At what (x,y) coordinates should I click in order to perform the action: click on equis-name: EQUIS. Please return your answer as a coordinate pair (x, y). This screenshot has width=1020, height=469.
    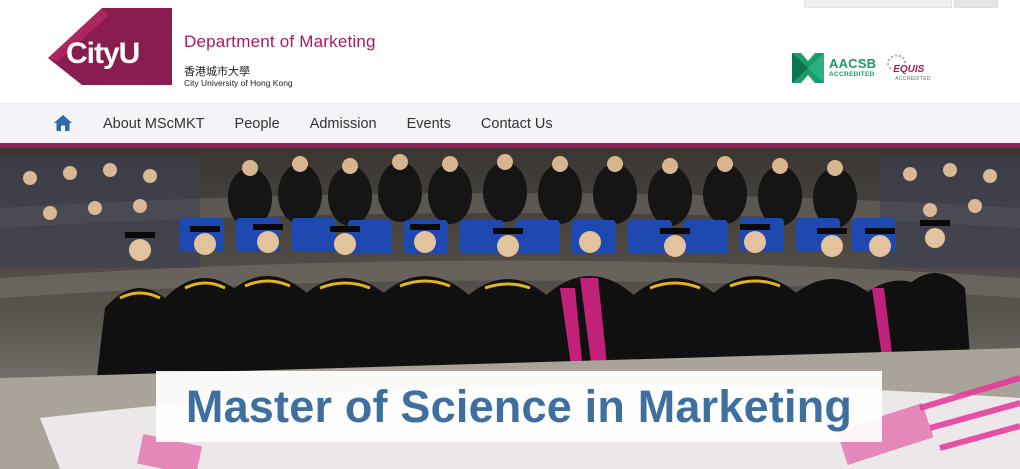
    Looking at the image, I should click on (909, 69).